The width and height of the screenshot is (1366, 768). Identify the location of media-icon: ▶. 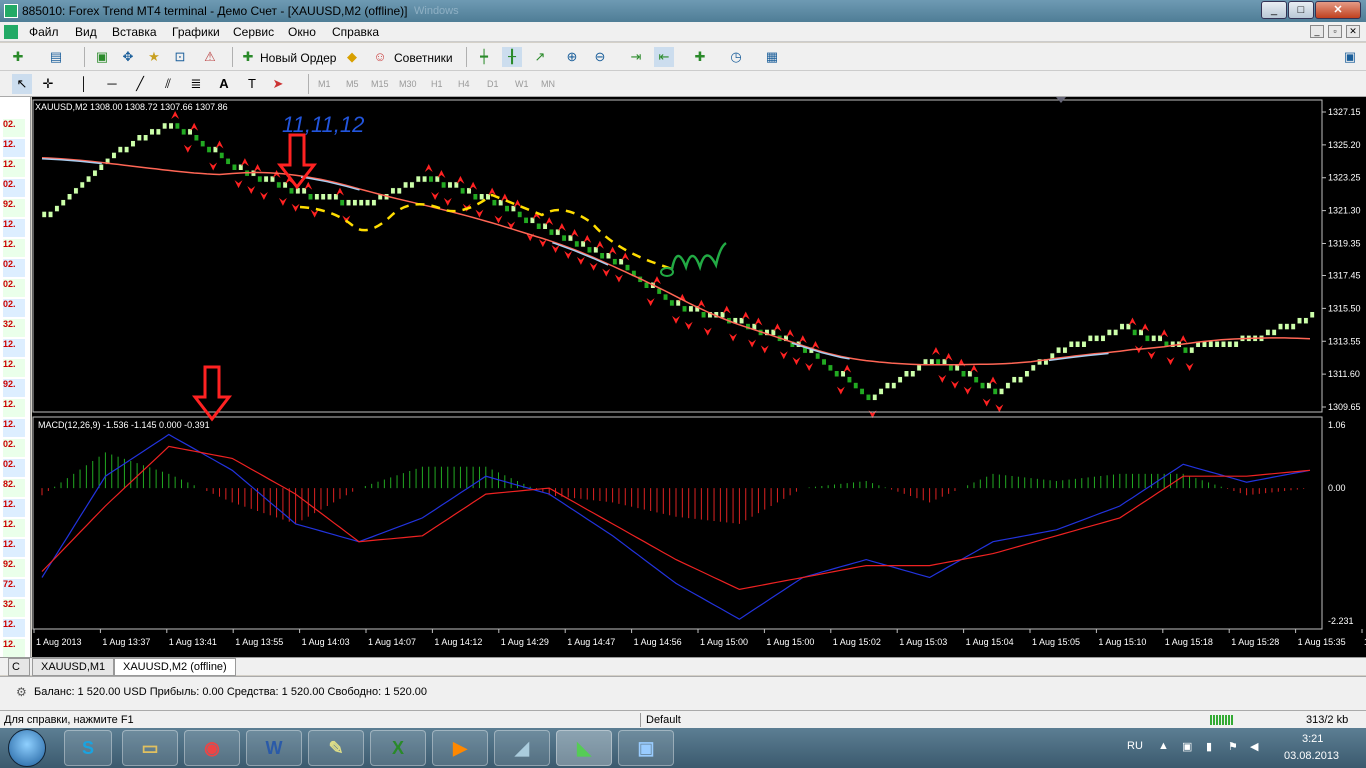
(460, 748).